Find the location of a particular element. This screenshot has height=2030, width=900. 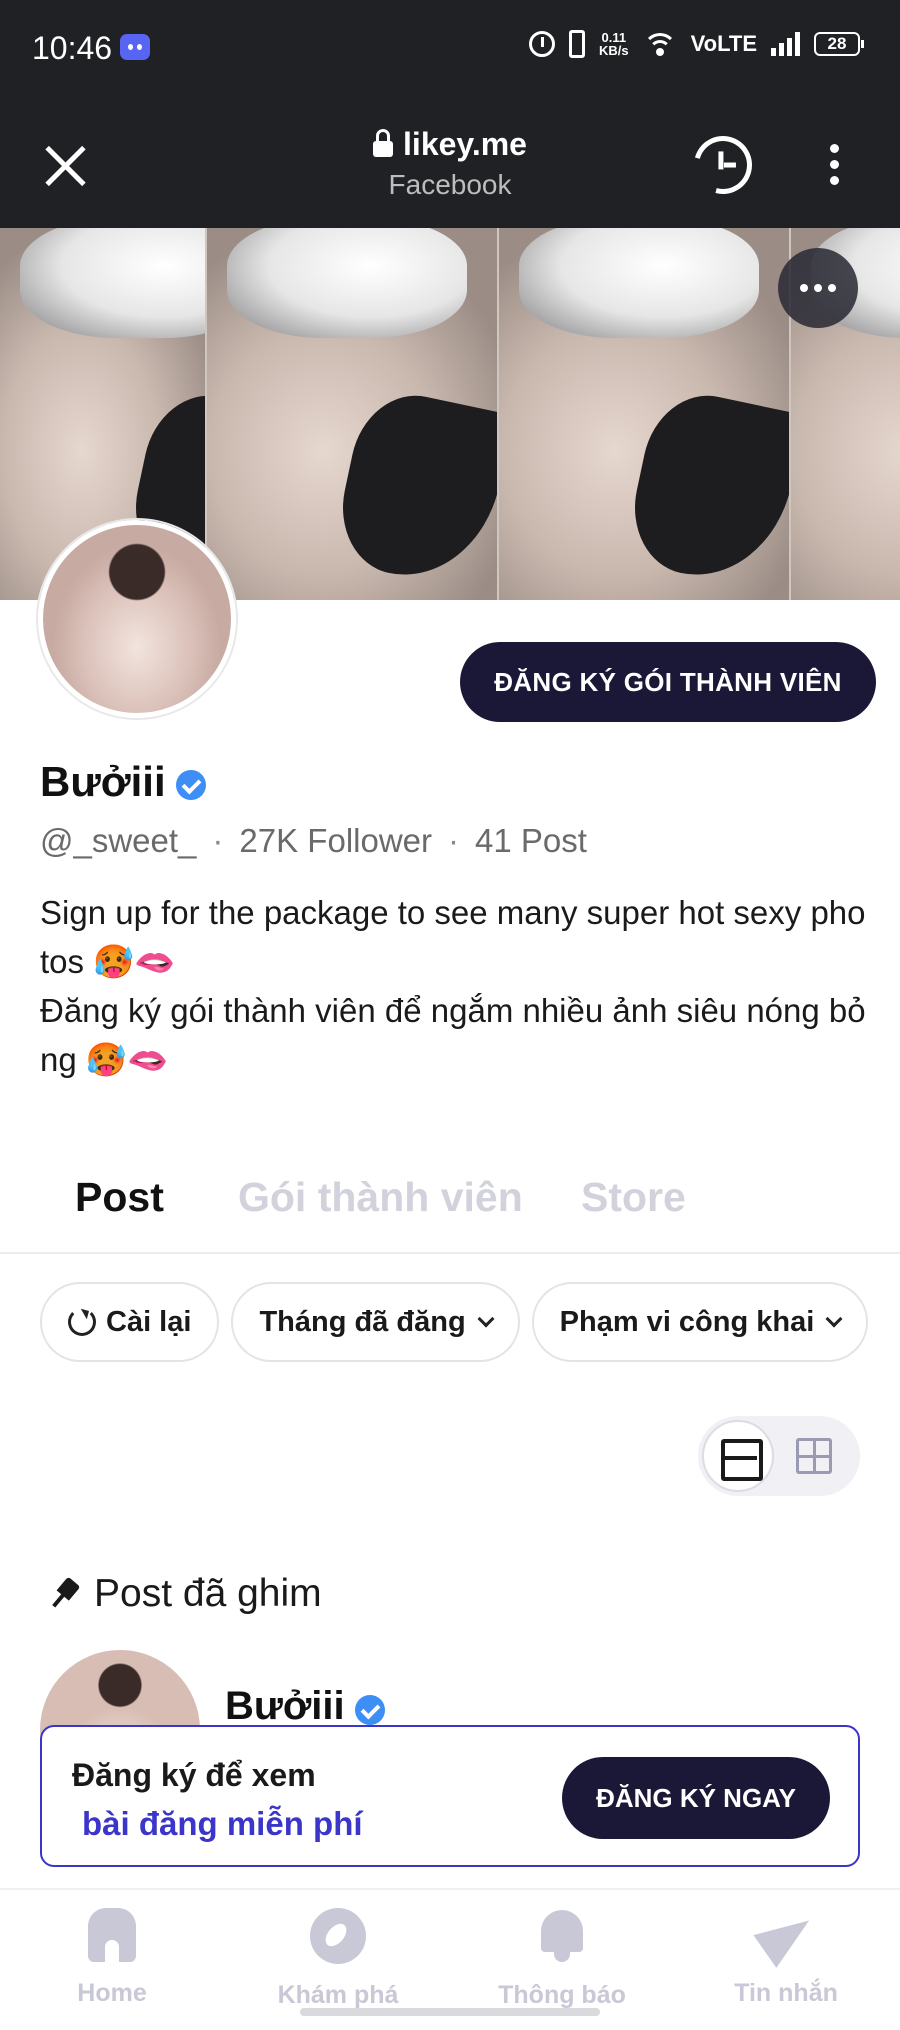

browser-toolbar: likey.me Facebook is located at coordinates (450, 164).